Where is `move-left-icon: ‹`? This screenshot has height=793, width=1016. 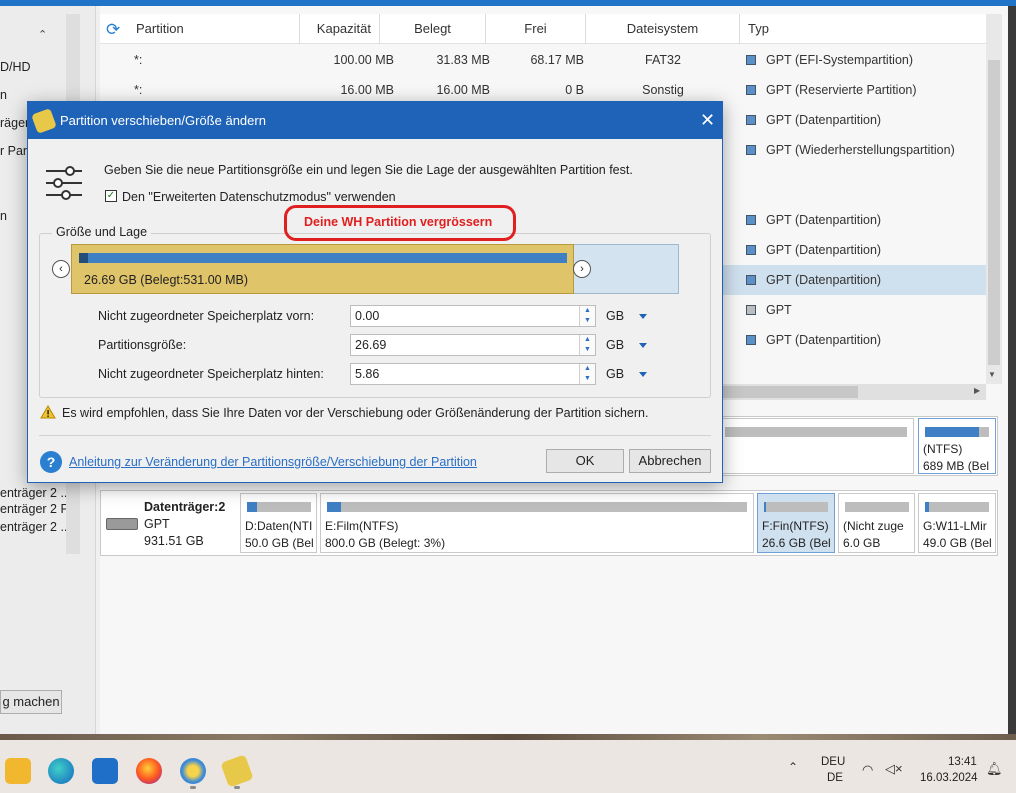
move-left-icon: ‹ is located at coordinates (61, 269).